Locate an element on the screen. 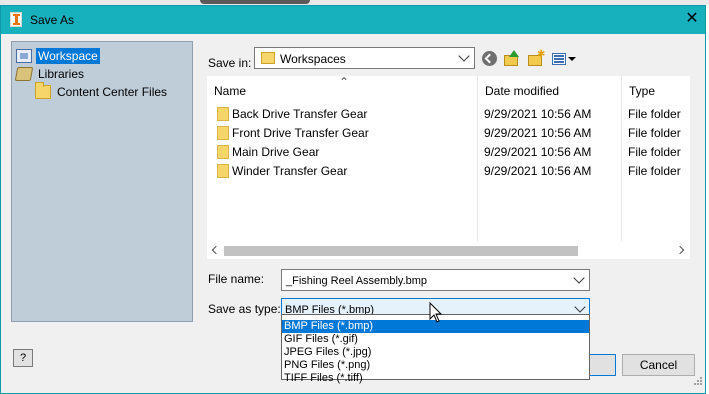 This screenshot has height=394, width=709. file-name-cell: Back Drive Transfer Gear is located at coordinates (300, 114).